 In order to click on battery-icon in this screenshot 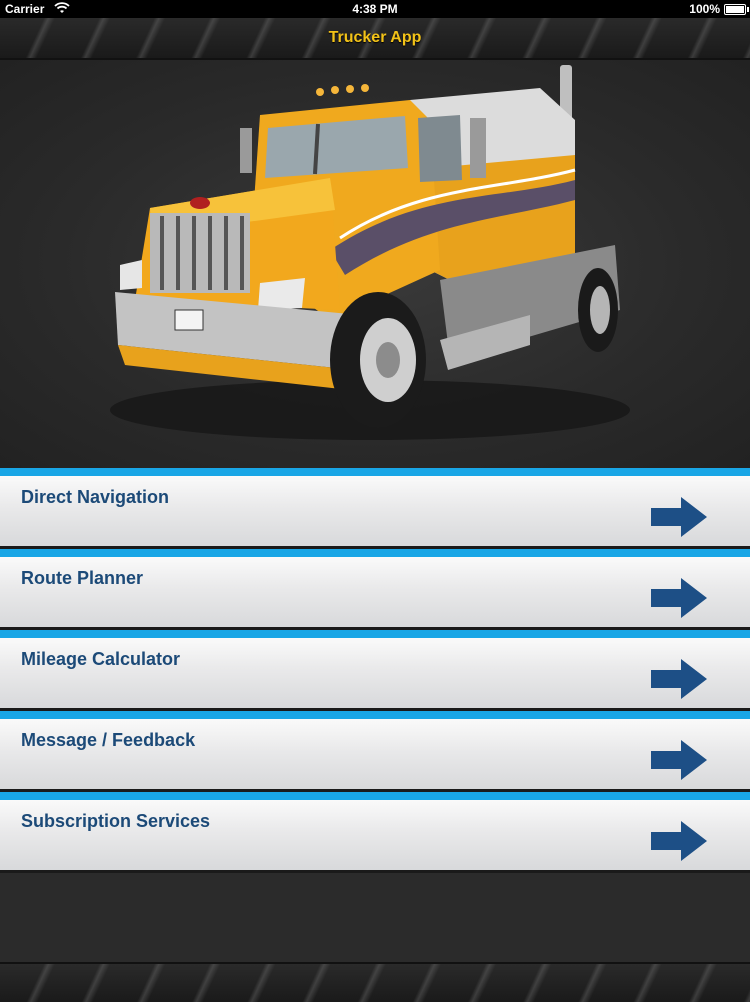, I will do `click(736, 9)`.